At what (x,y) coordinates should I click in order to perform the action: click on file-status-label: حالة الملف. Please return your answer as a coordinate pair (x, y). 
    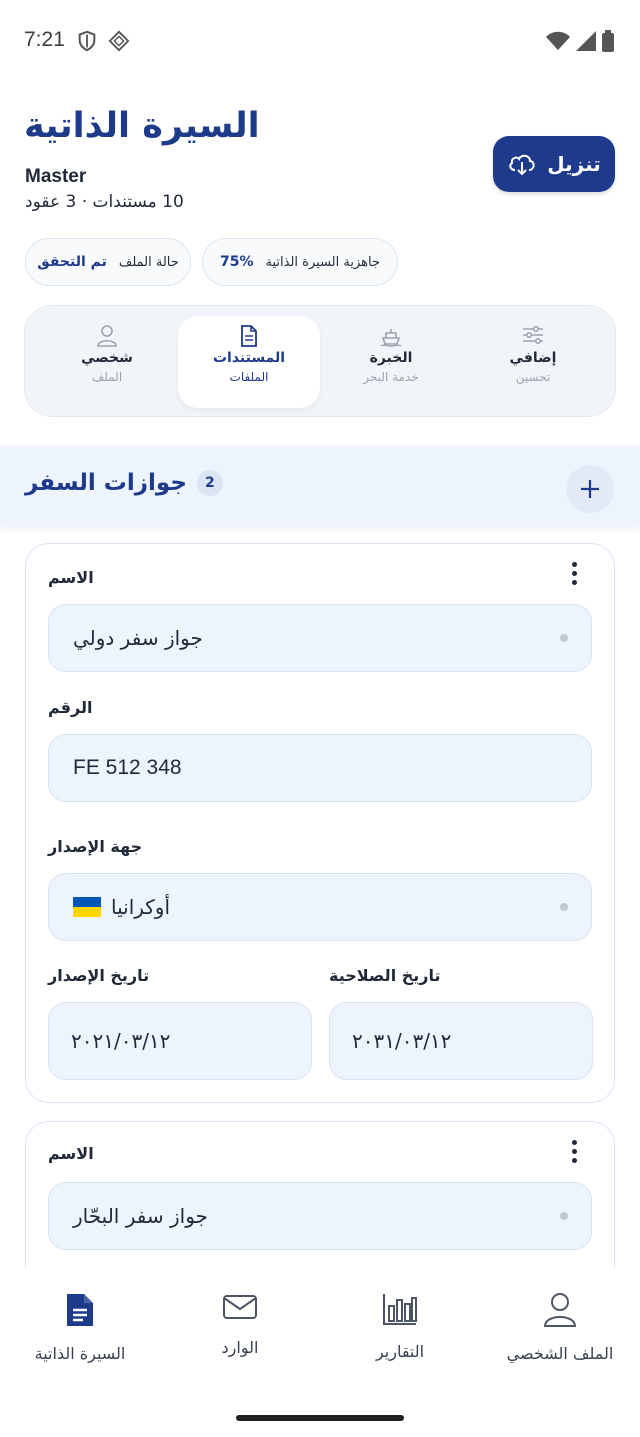
    Looking at the image, I should click on (148, 262).